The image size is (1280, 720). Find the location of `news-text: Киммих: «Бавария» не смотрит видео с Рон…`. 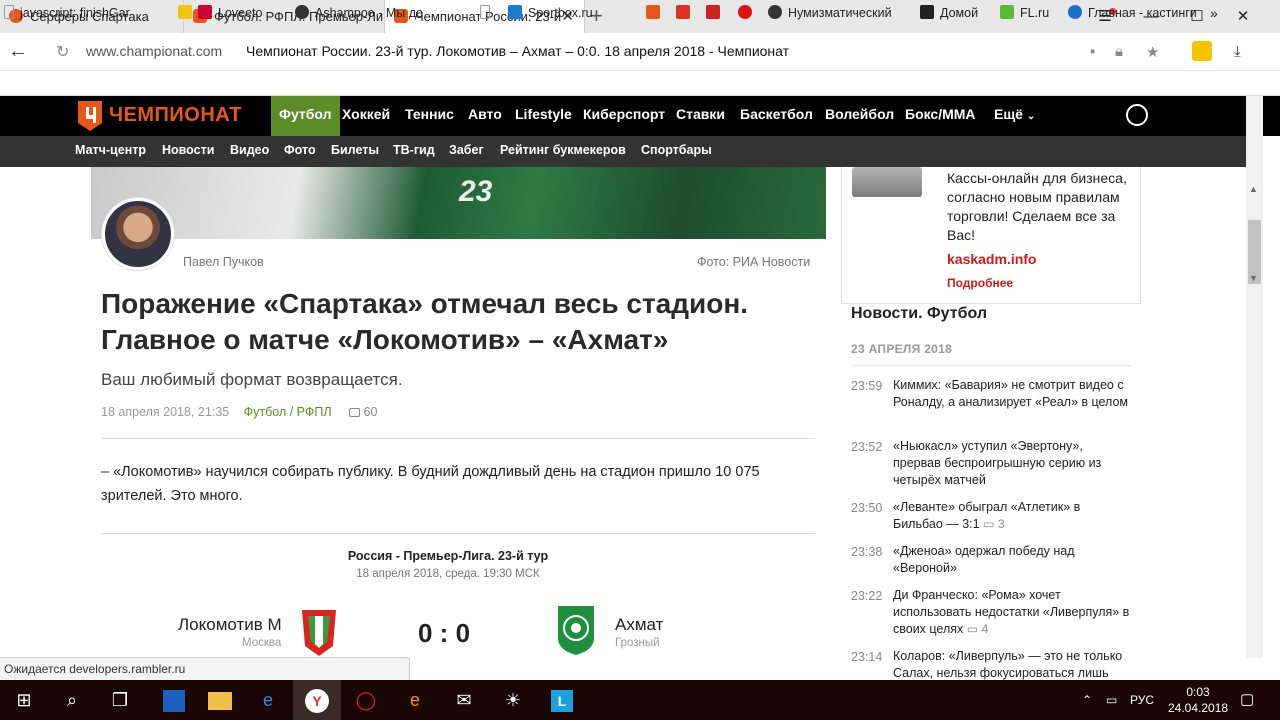

news-text: Киммих: «Бавария» не смотрит видео с Рон… is located at coordinates (1011, 393).